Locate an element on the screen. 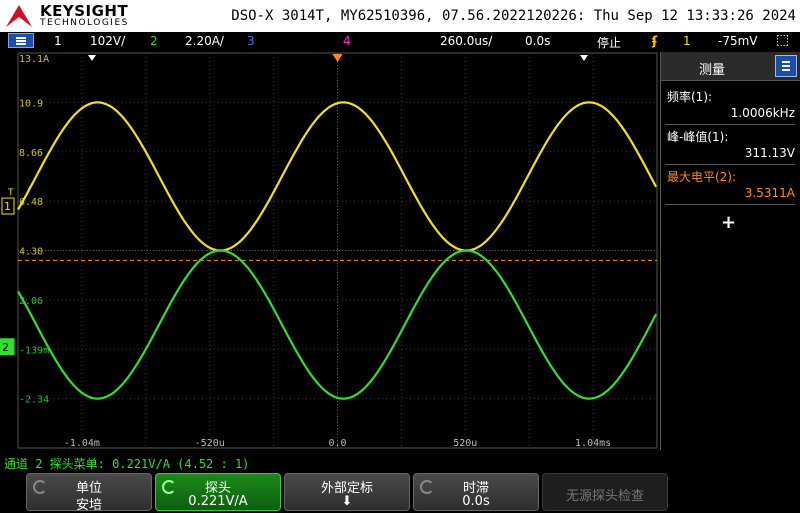 The width and height of the screenshot is (800, 513). ch2-label: 2 is located at coordinates (154, 41).